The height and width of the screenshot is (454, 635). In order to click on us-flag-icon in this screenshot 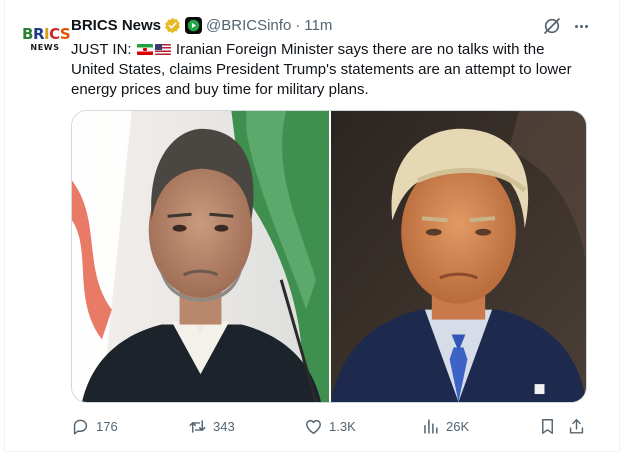, I will do `click(162, 49)`.